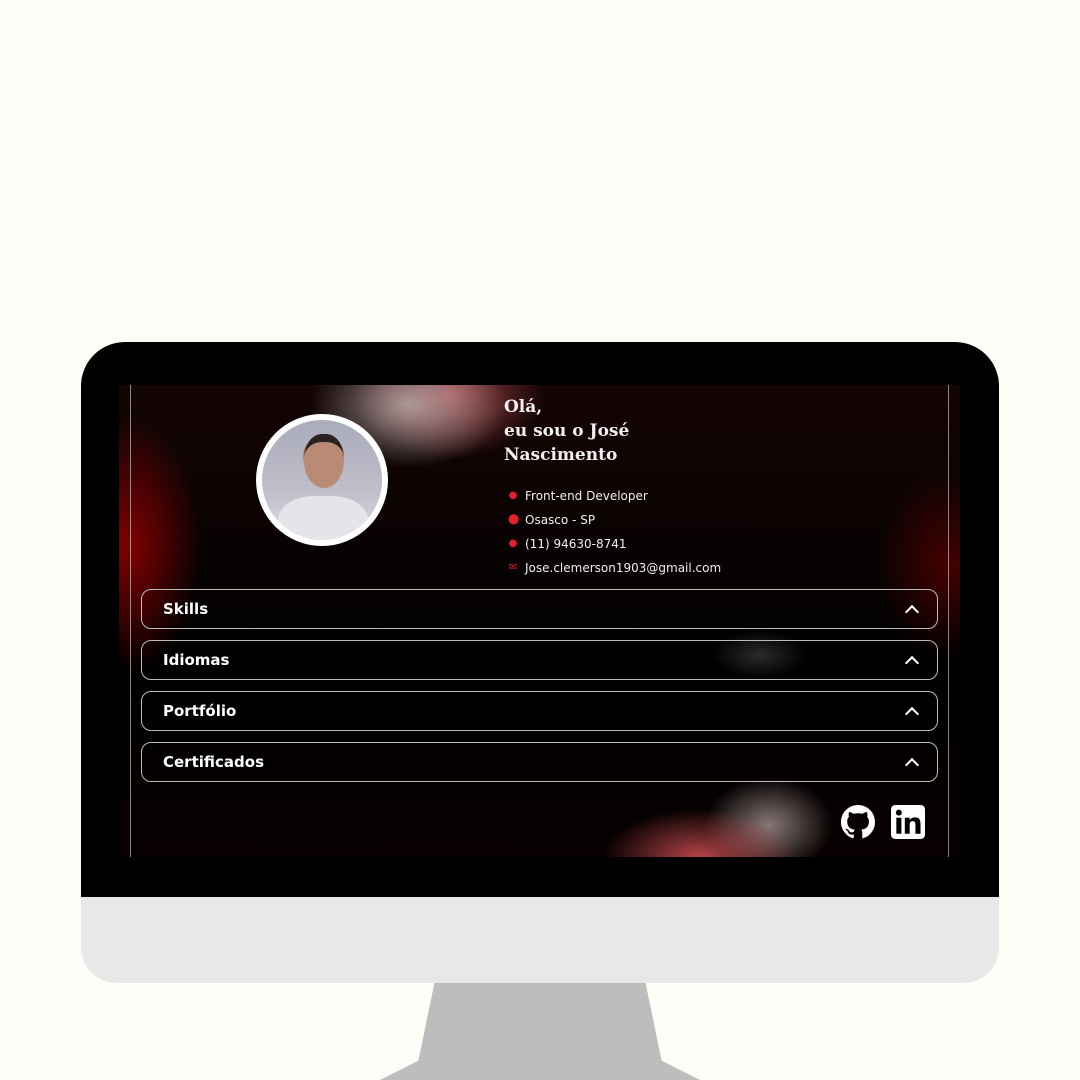 The image size is (1080, 1080). I want to click on info-location: ⬤ Osasco - SP, so click(614, 520).